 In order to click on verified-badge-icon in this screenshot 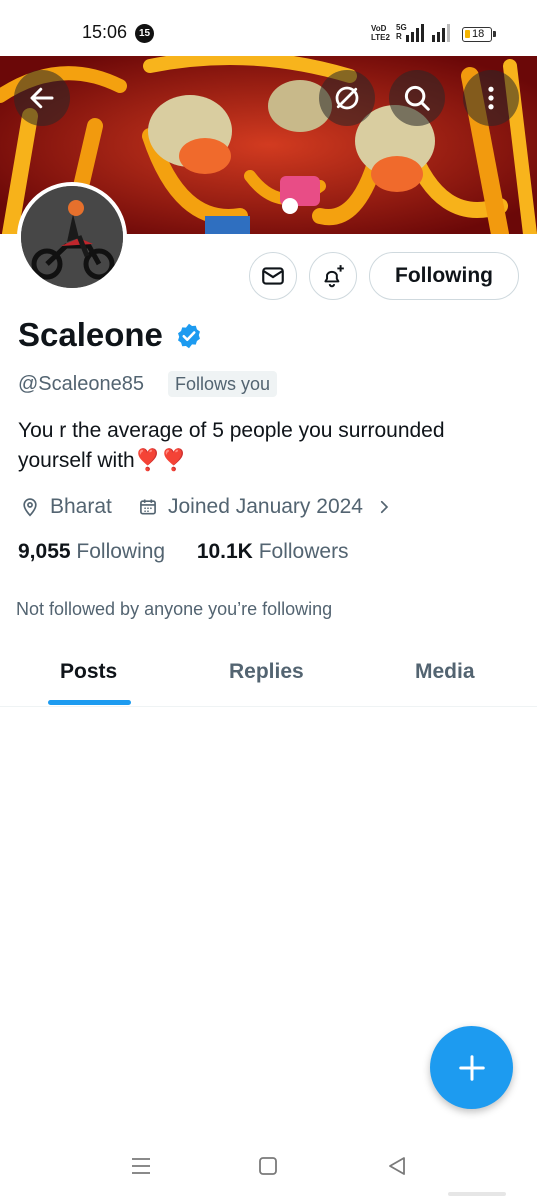, I will do `click(189, 336)`.